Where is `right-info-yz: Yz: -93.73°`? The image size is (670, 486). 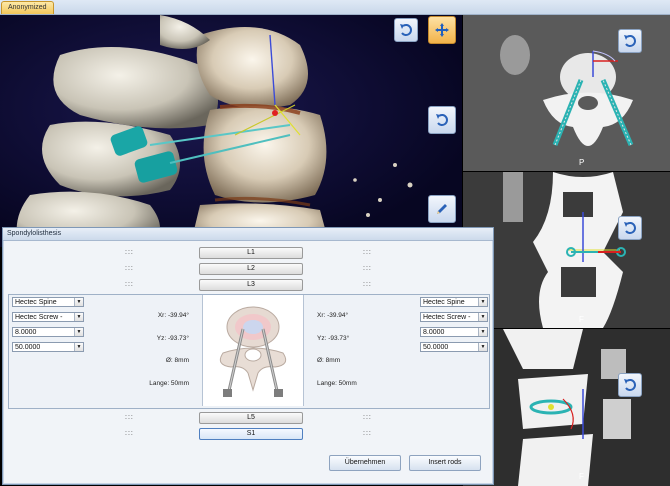 right-info-yz: Yz: -93.73° is located at coordinates (333, 338).